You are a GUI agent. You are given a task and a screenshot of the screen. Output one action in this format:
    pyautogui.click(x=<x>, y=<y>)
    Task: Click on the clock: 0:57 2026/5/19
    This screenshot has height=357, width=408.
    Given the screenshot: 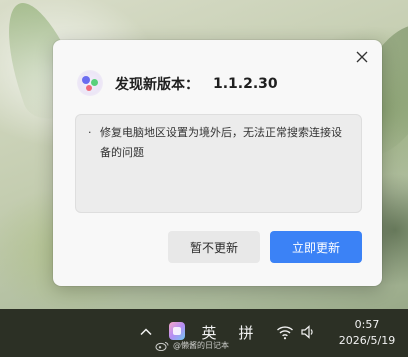 What is the action you would take?
    pyautogui.click(x=367, y=333)
    